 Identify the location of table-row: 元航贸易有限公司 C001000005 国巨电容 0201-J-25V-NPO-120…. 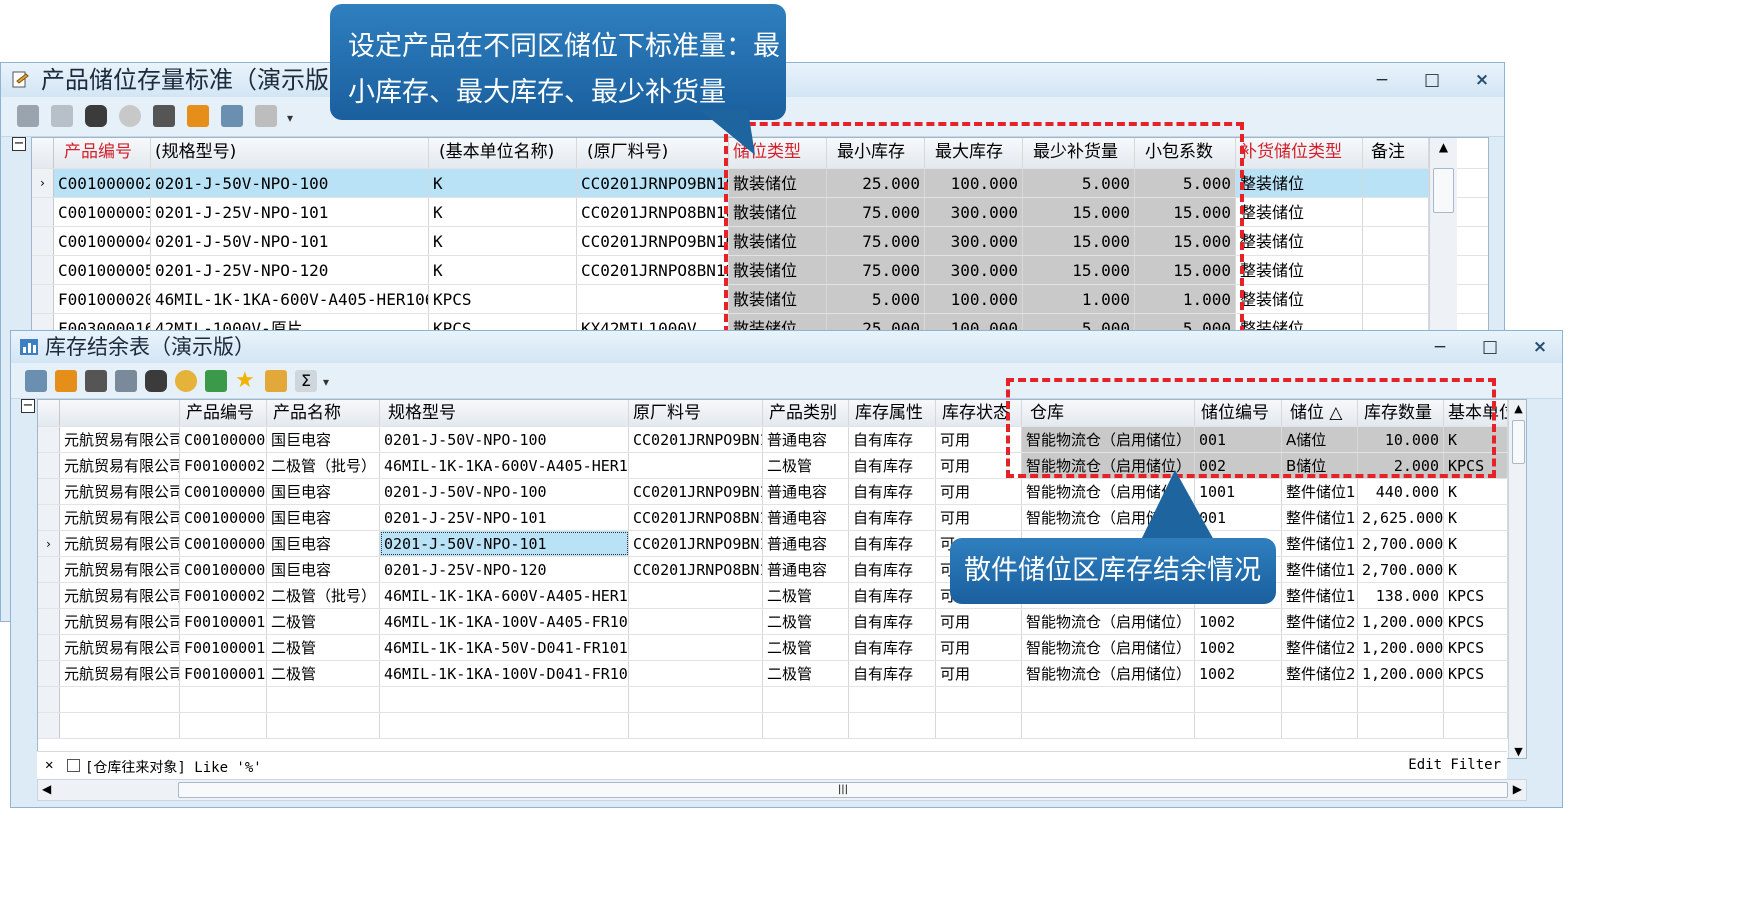
(782, 570).